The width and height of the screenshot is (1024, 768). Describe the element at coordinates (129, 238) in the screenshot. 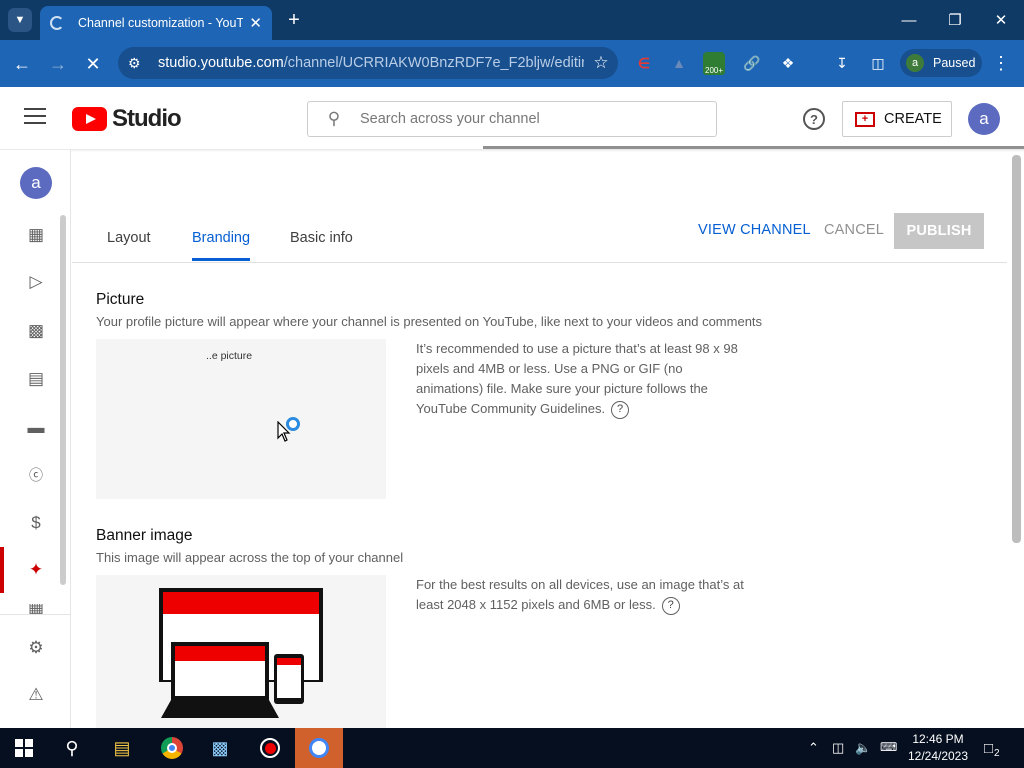

I see `tab-layout: Layout` at that location.